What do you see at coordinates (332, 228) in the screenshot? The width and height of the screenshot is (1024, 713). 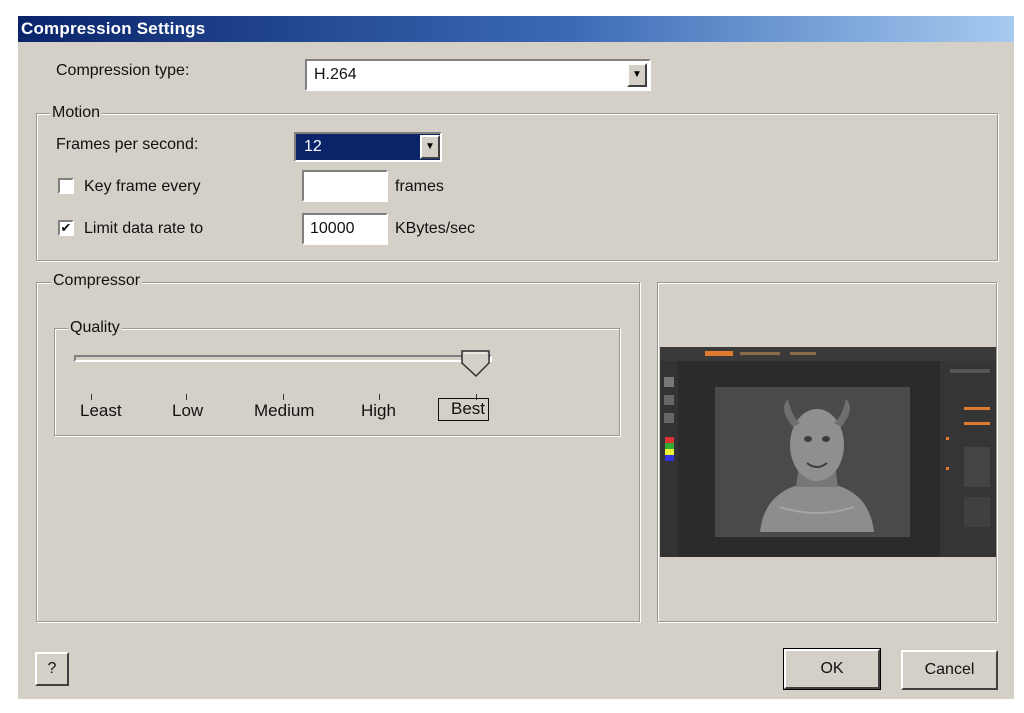 I see `limit-data-rate-value: 10000` at bounding box center [332, 228].